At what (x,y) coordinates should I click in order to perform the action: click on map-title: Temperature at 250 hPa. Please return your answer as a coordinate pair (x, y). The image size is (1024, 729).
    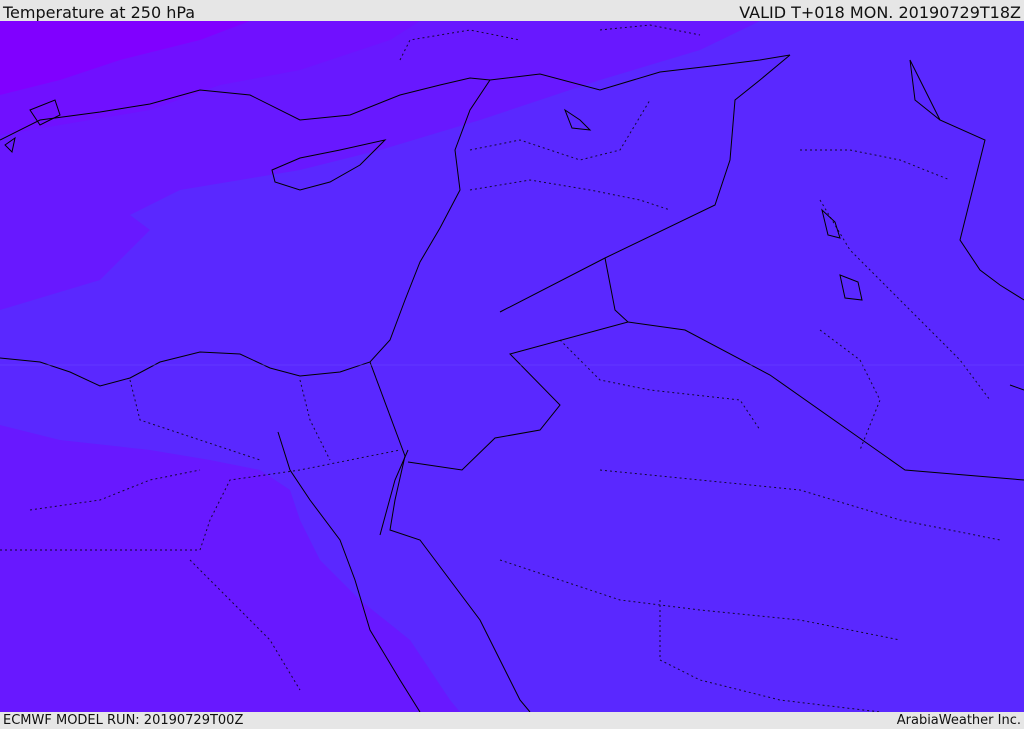
    Looking at the image, I should click on (99, 12).